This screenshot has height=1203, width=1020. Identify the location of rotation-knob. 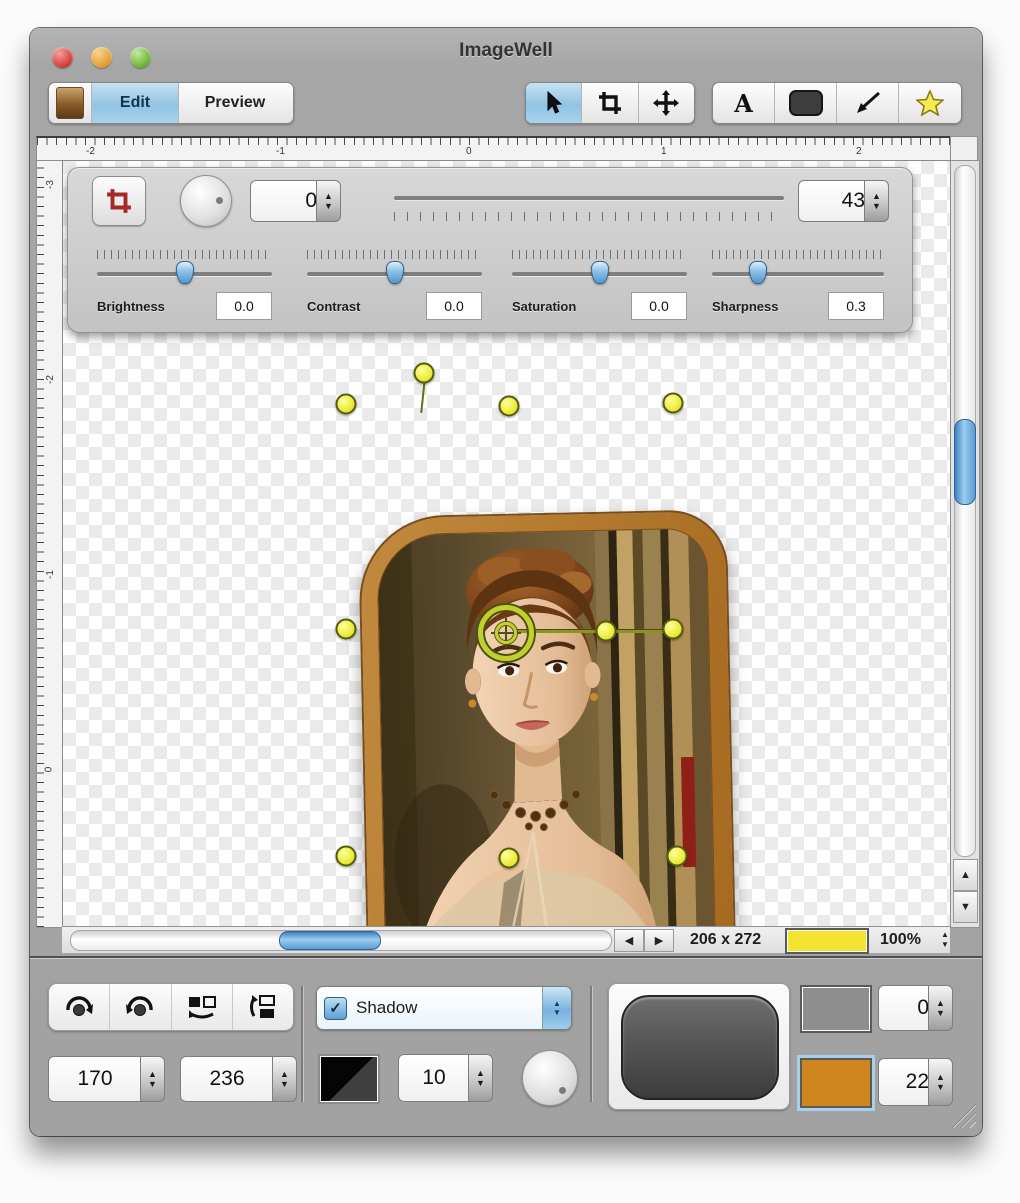
(206, 201).